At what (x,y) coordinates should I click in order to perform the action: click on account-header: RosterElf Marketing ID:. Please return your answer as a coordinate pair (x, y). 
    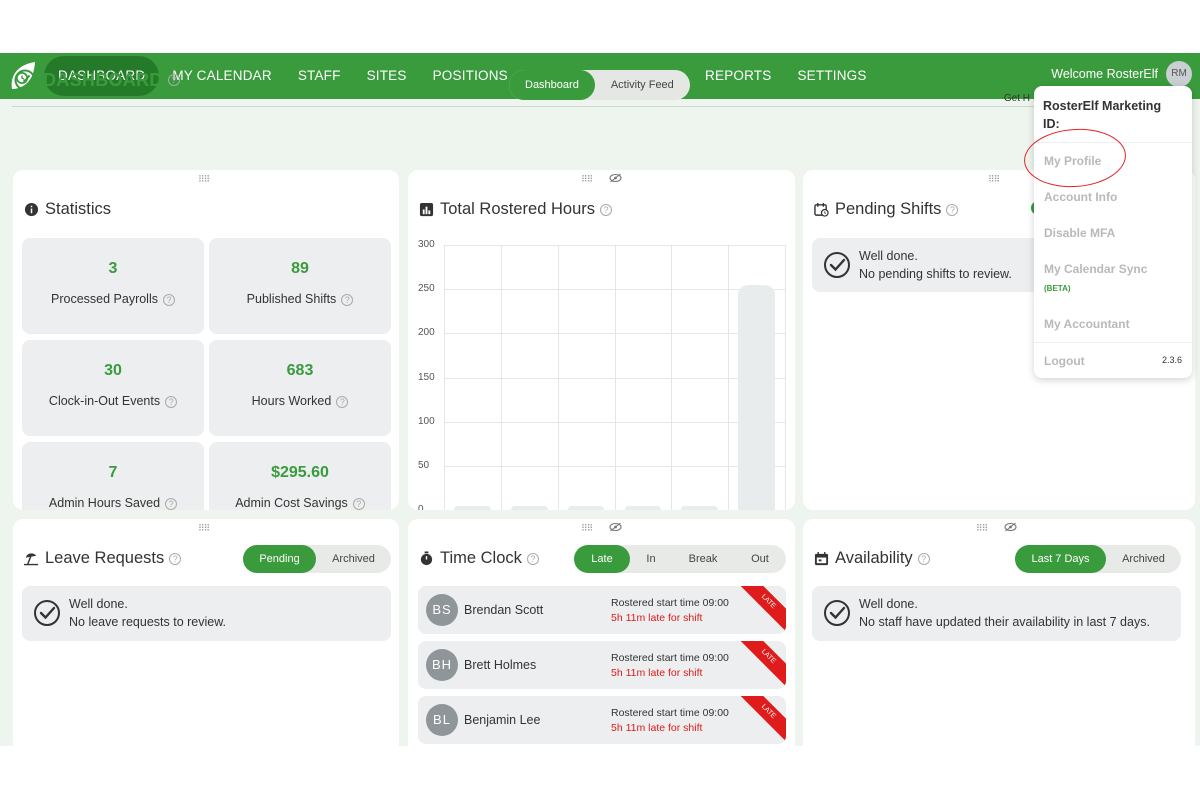
    Looking at the image, I should click on (1102, 115).